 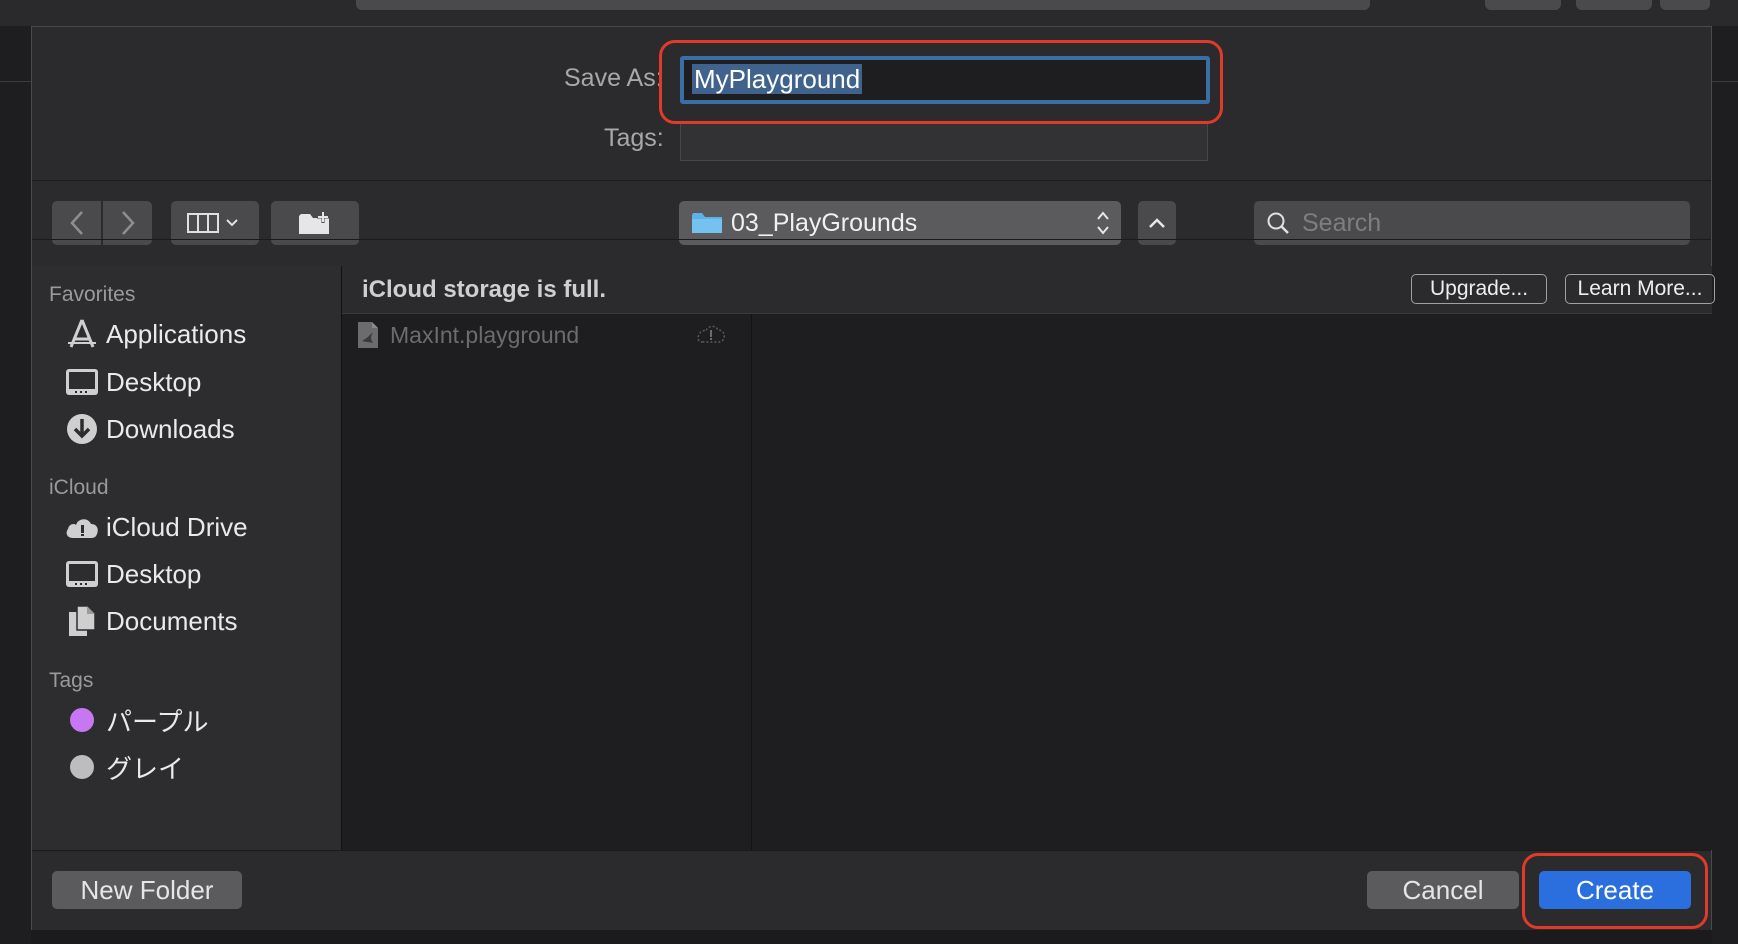 What do you see at coordinates (82, 429) in the screenshot?
I see `downloads-icon` at bounding box center [82, 429].